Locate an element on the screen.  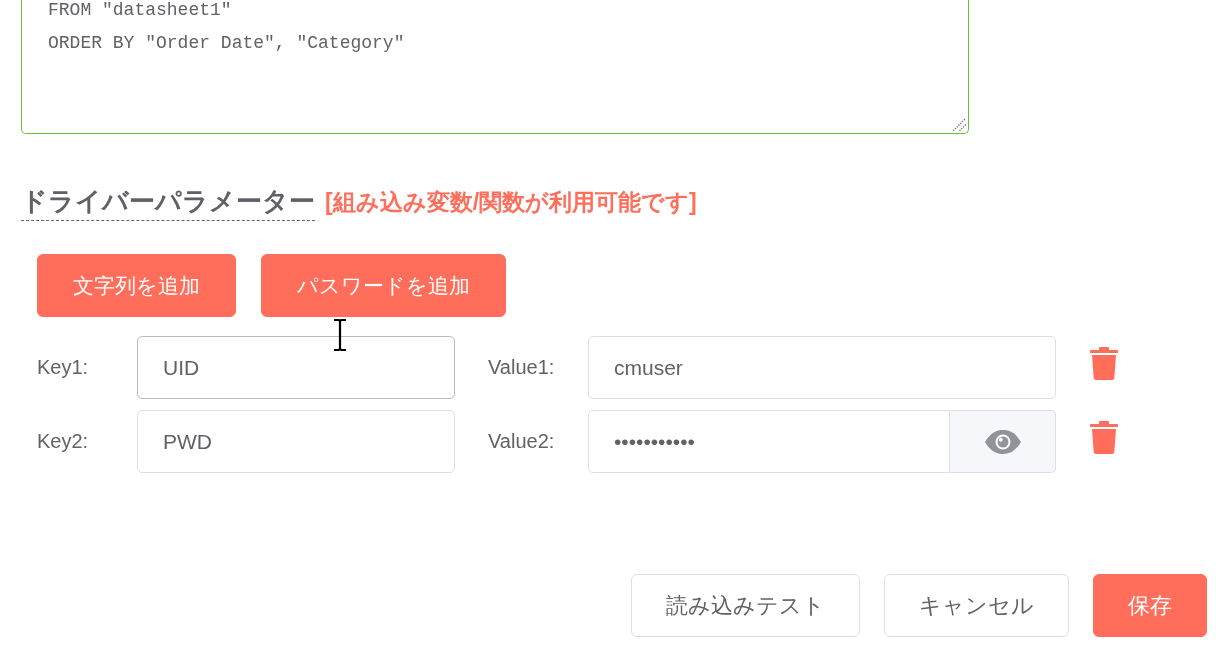
text-cursor-icon is located at coordinates (340, 335).